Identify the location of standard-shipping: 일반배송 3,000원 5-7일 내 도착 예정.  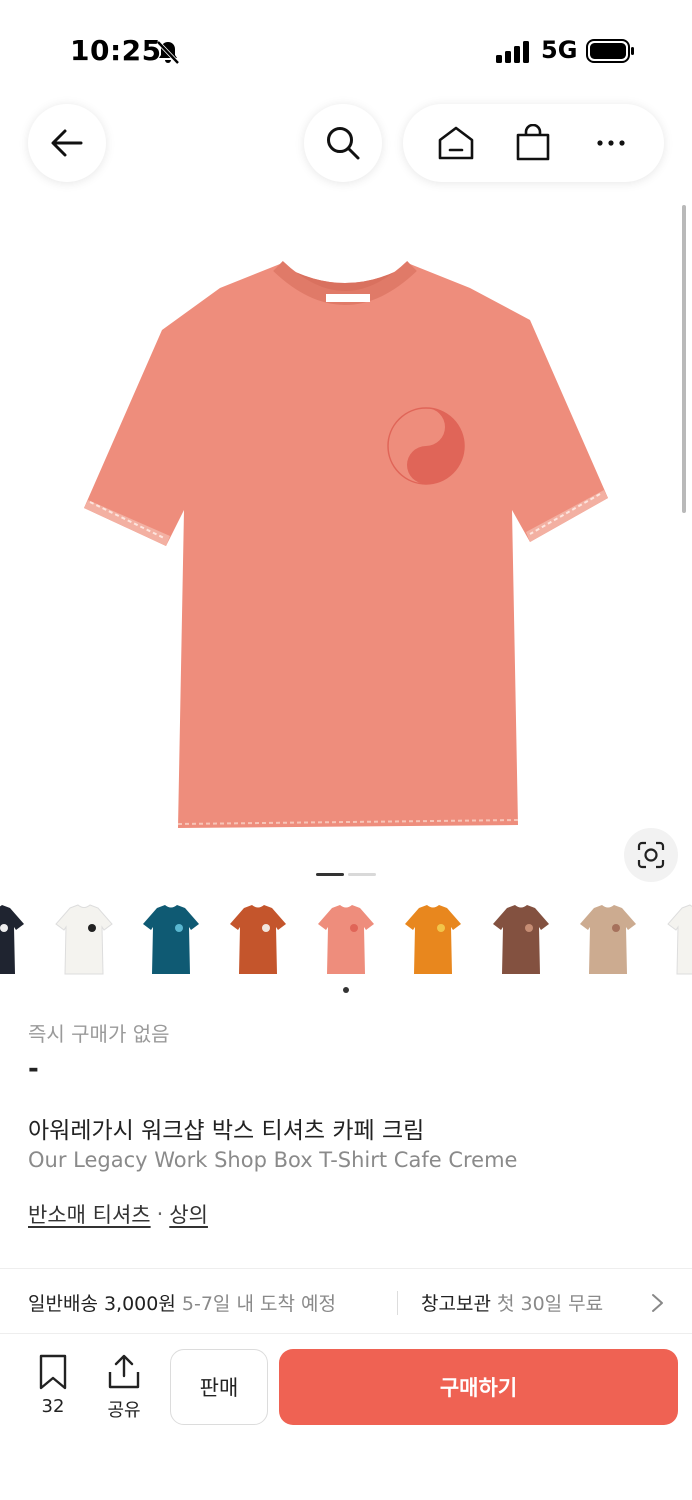
(182, 1302).